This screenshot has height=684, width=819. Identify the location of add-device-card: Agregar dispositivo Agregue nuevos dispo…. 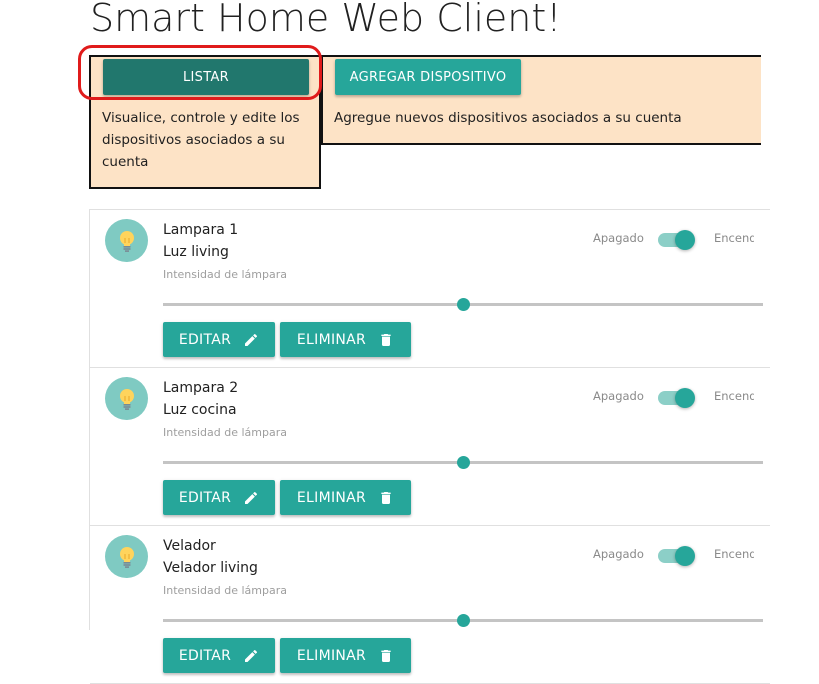
(541, 100).